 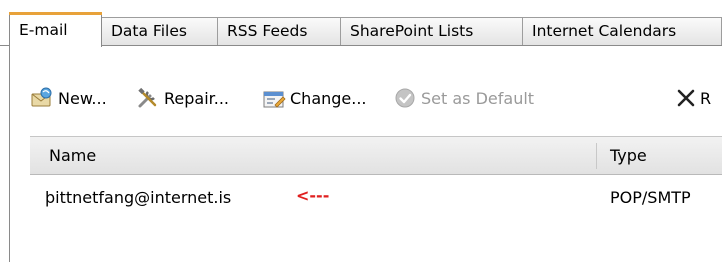 What do you see at coordinates (686, 98) in the screenshot?
I see `remove-x-icon` at bounding box center [686, 98].